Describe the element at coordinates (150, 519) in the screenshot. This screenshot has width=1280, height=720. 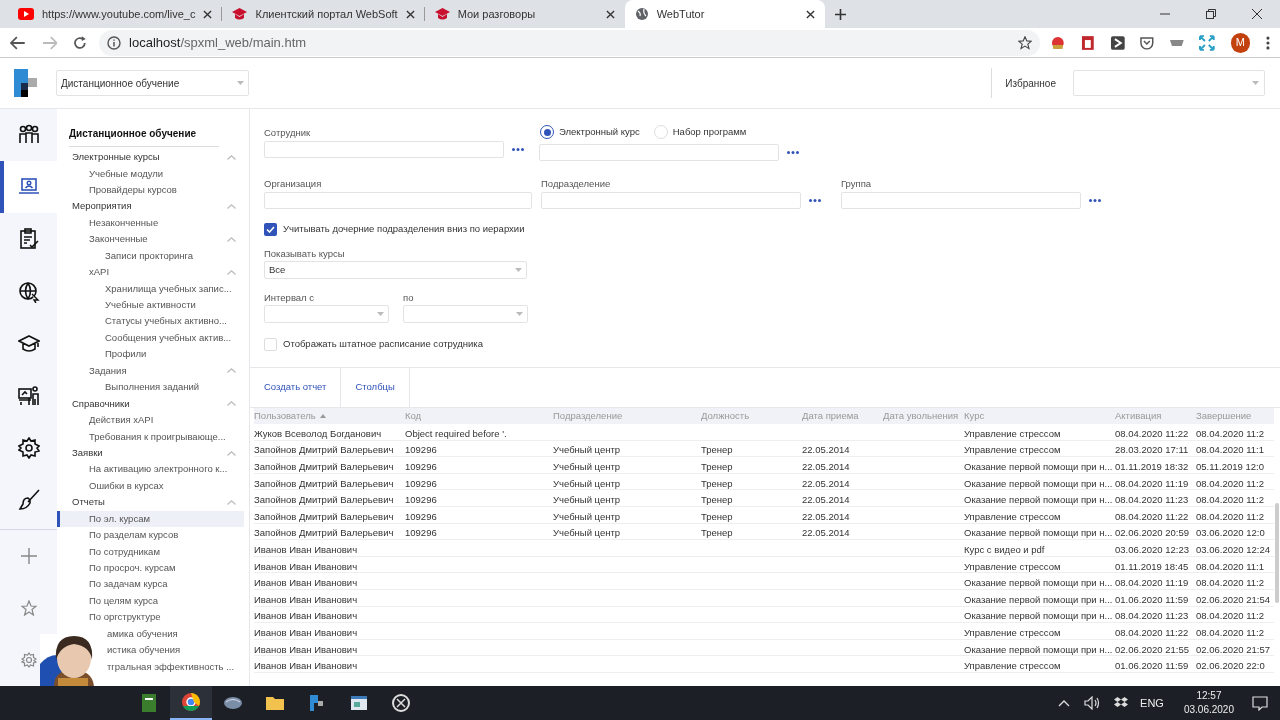
I see `sidebar-item: По эл. курсам` at that location.